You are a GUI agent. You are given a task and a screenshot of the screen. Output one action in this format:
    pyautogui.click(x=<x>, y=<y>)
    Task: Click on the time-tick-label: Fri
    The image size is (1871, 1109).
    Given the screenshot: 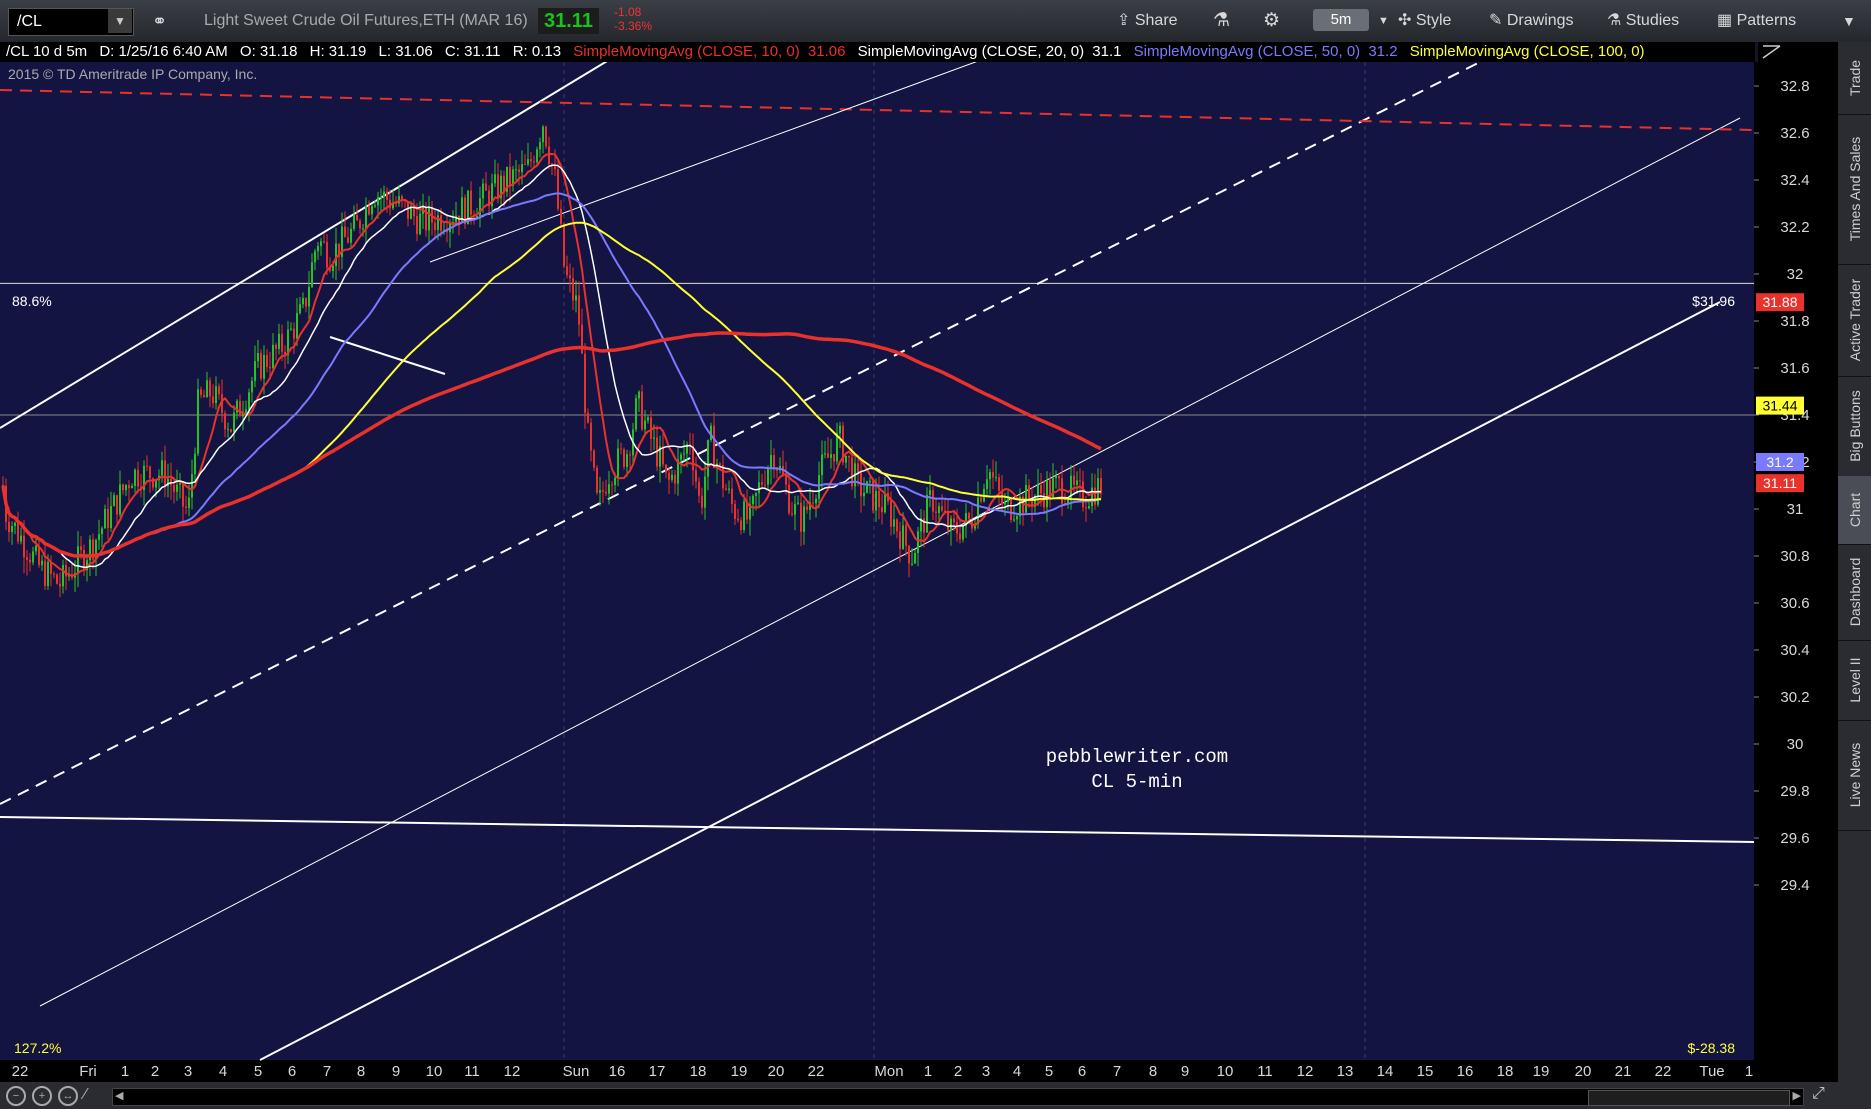 What is the action you would take?
    pyautogui.click(x=88, y=1071)
    